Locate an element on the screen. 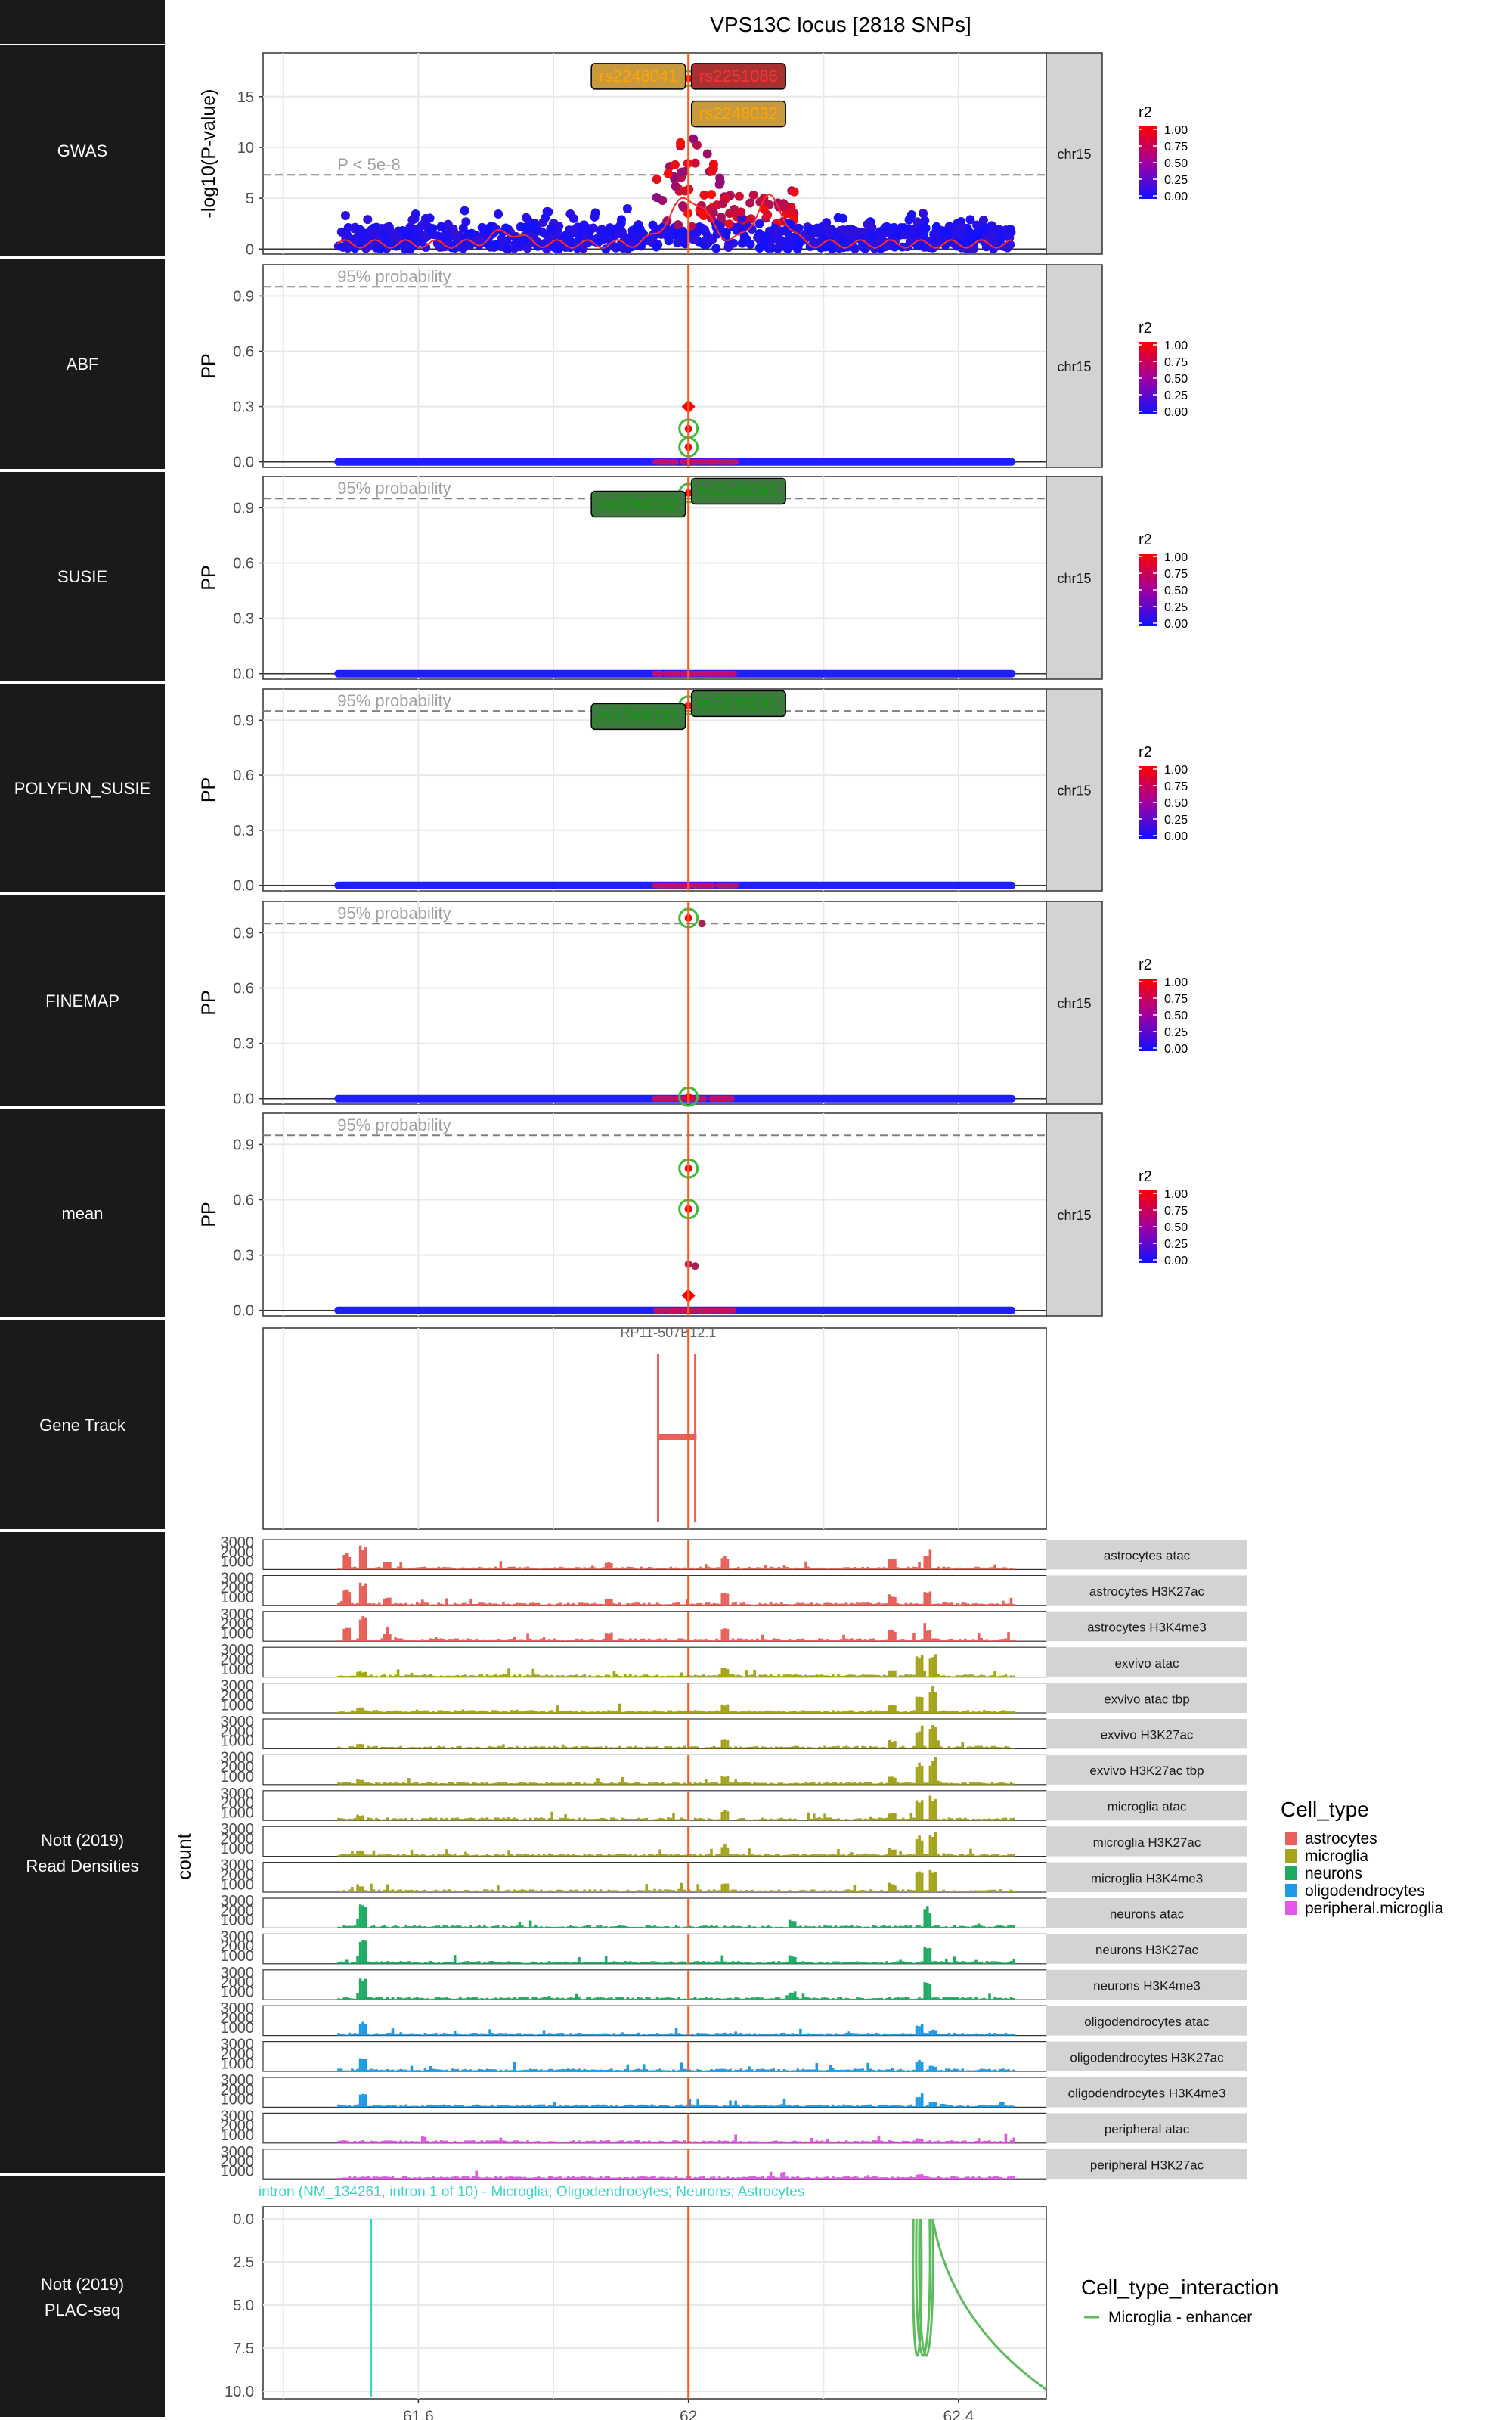 This screenshot has height=2420, width=1512. figure-title: VPS13C locus [2818 SNPs] is located at coordinates (841, 24).